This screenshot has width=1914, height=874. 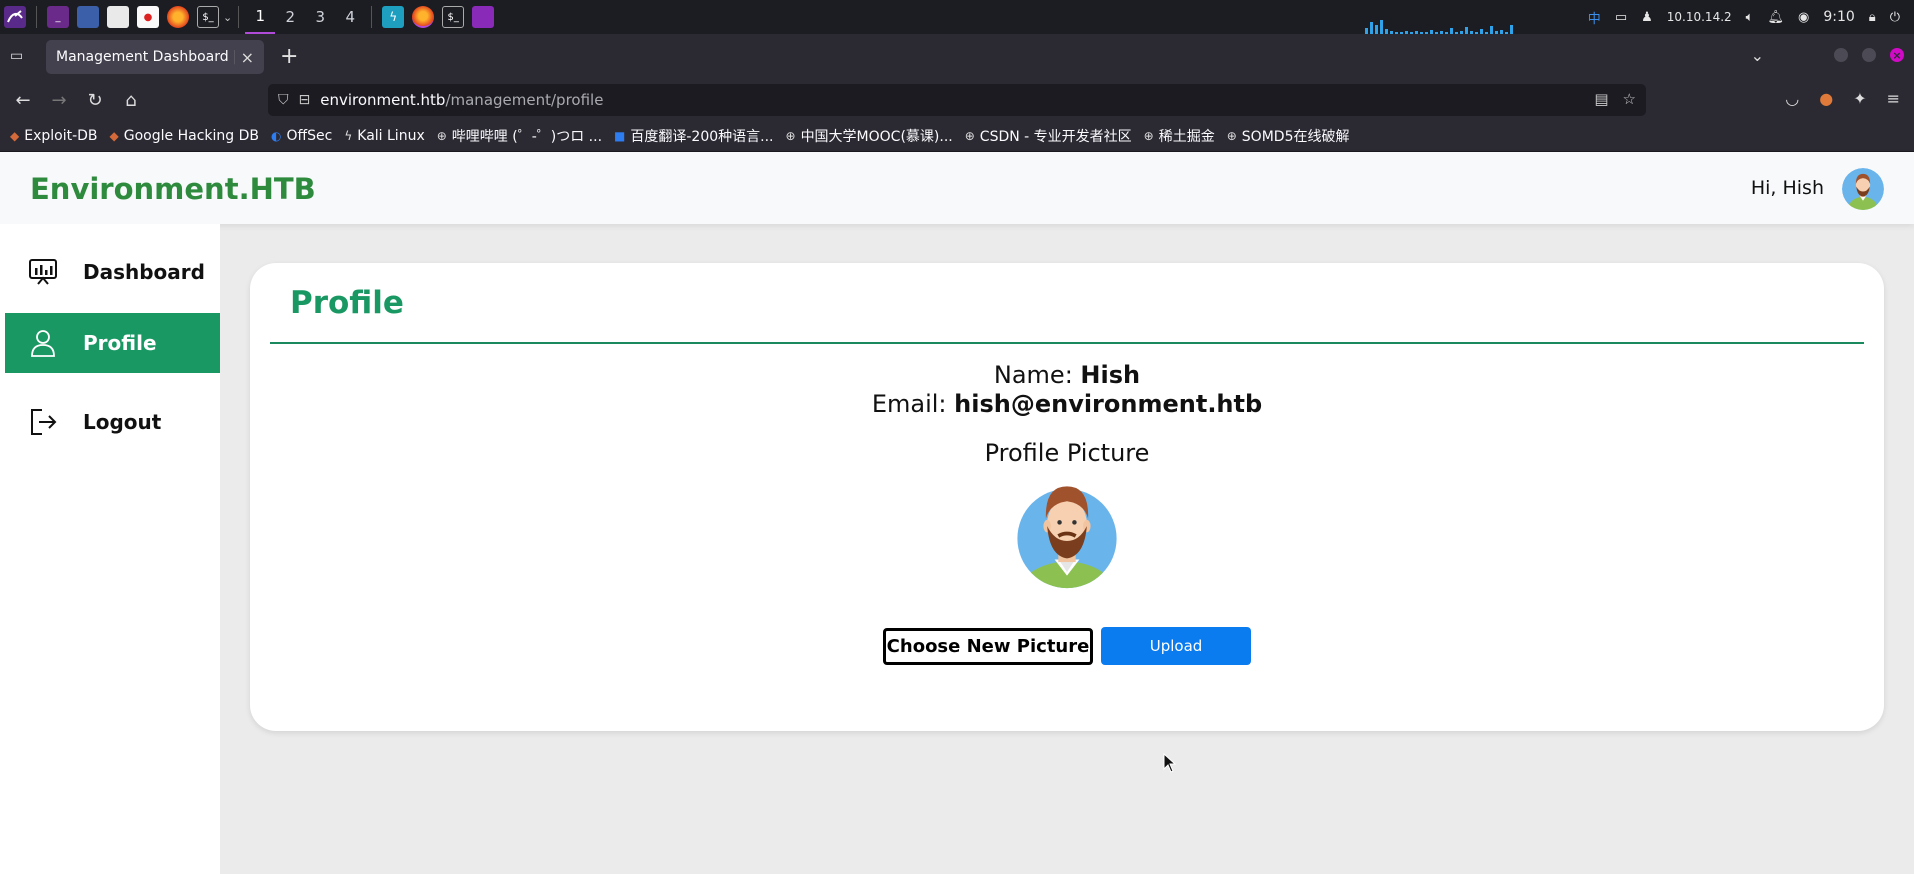 I want to click on firefox-active-icon, so click(x=423, y=17).